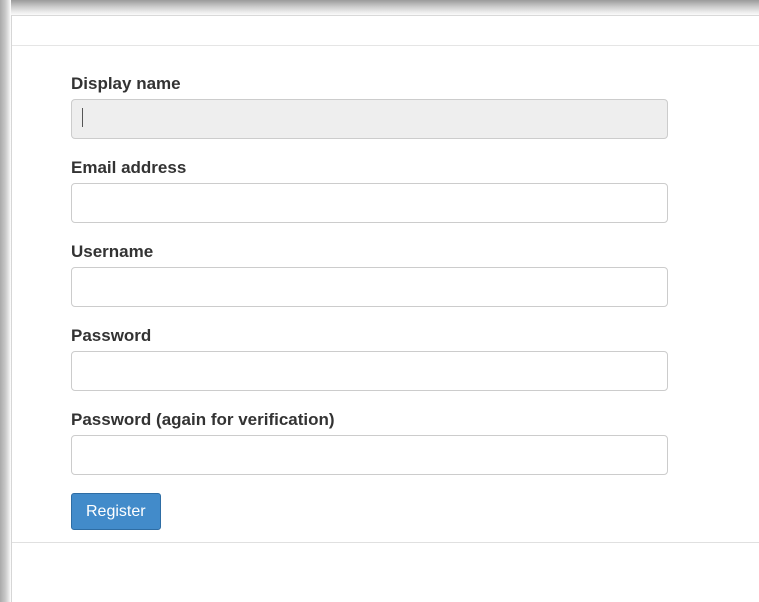 This screenshot has height=602, width=759. What do you see at coordinates (385, 542) in the screenshot?
I see `footer-divider` at bounding box center [385, 542].